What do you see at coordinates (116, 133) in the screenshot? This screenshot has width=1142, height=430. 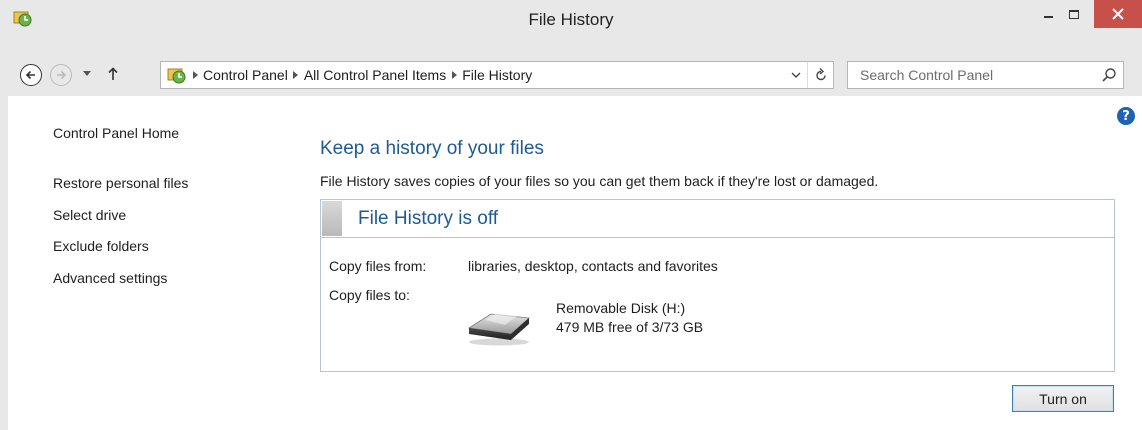 I see `control-panel-home-link: Control Panel Home` at bounding box center [116, 133].